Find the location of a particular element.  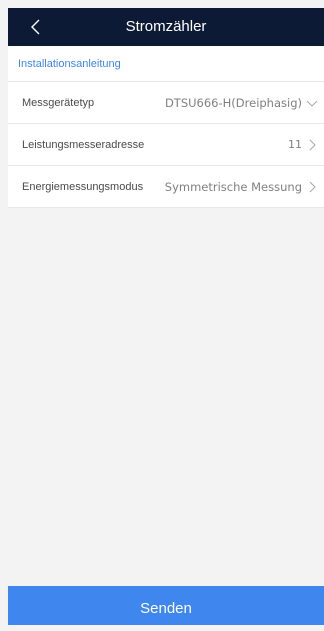

installation-guide-link: Installationsanleitung is located at coordinates (69, 64).